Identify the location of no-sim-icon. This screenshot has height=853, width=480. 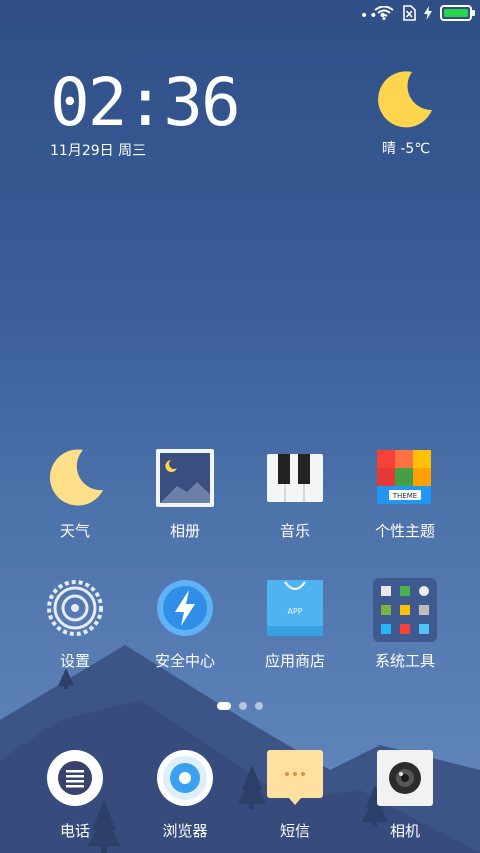
(409, 13).